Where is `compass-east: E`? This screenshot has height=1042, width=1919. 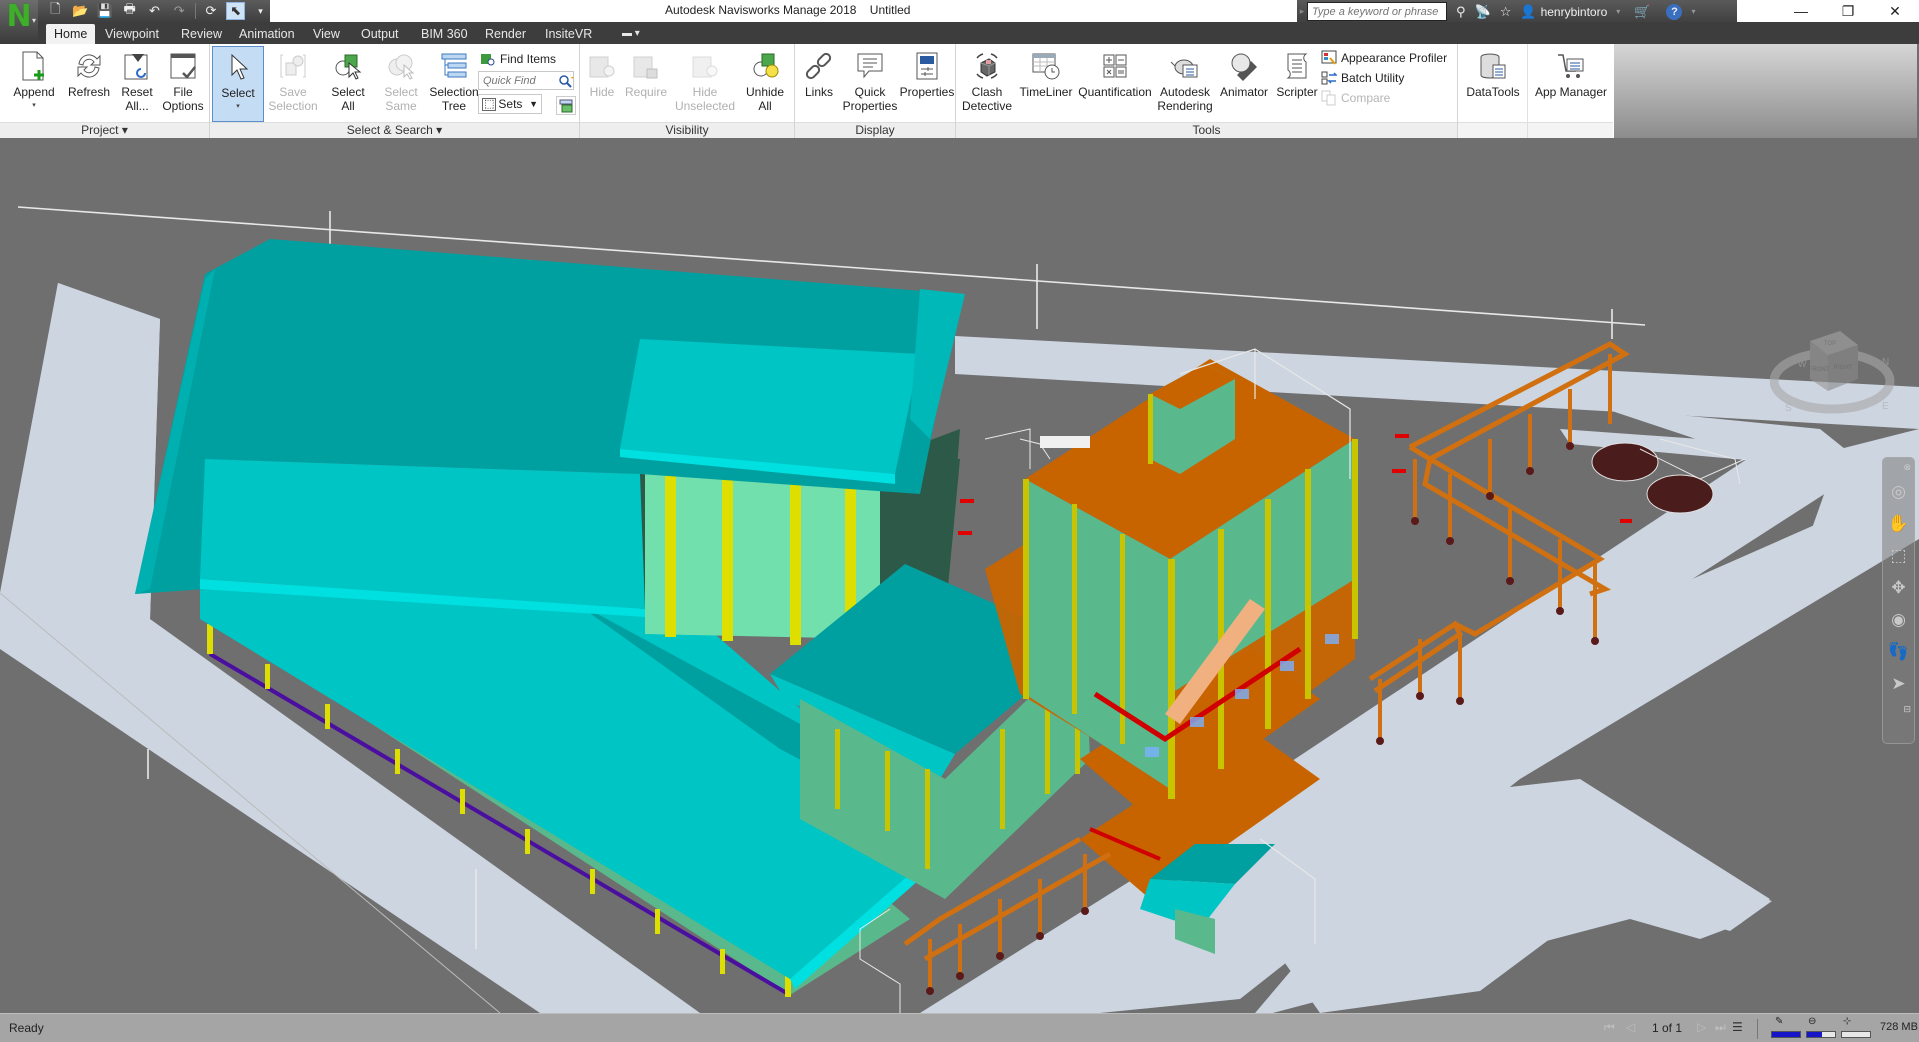
compass-east: E is located at coordinates (1885, 406).